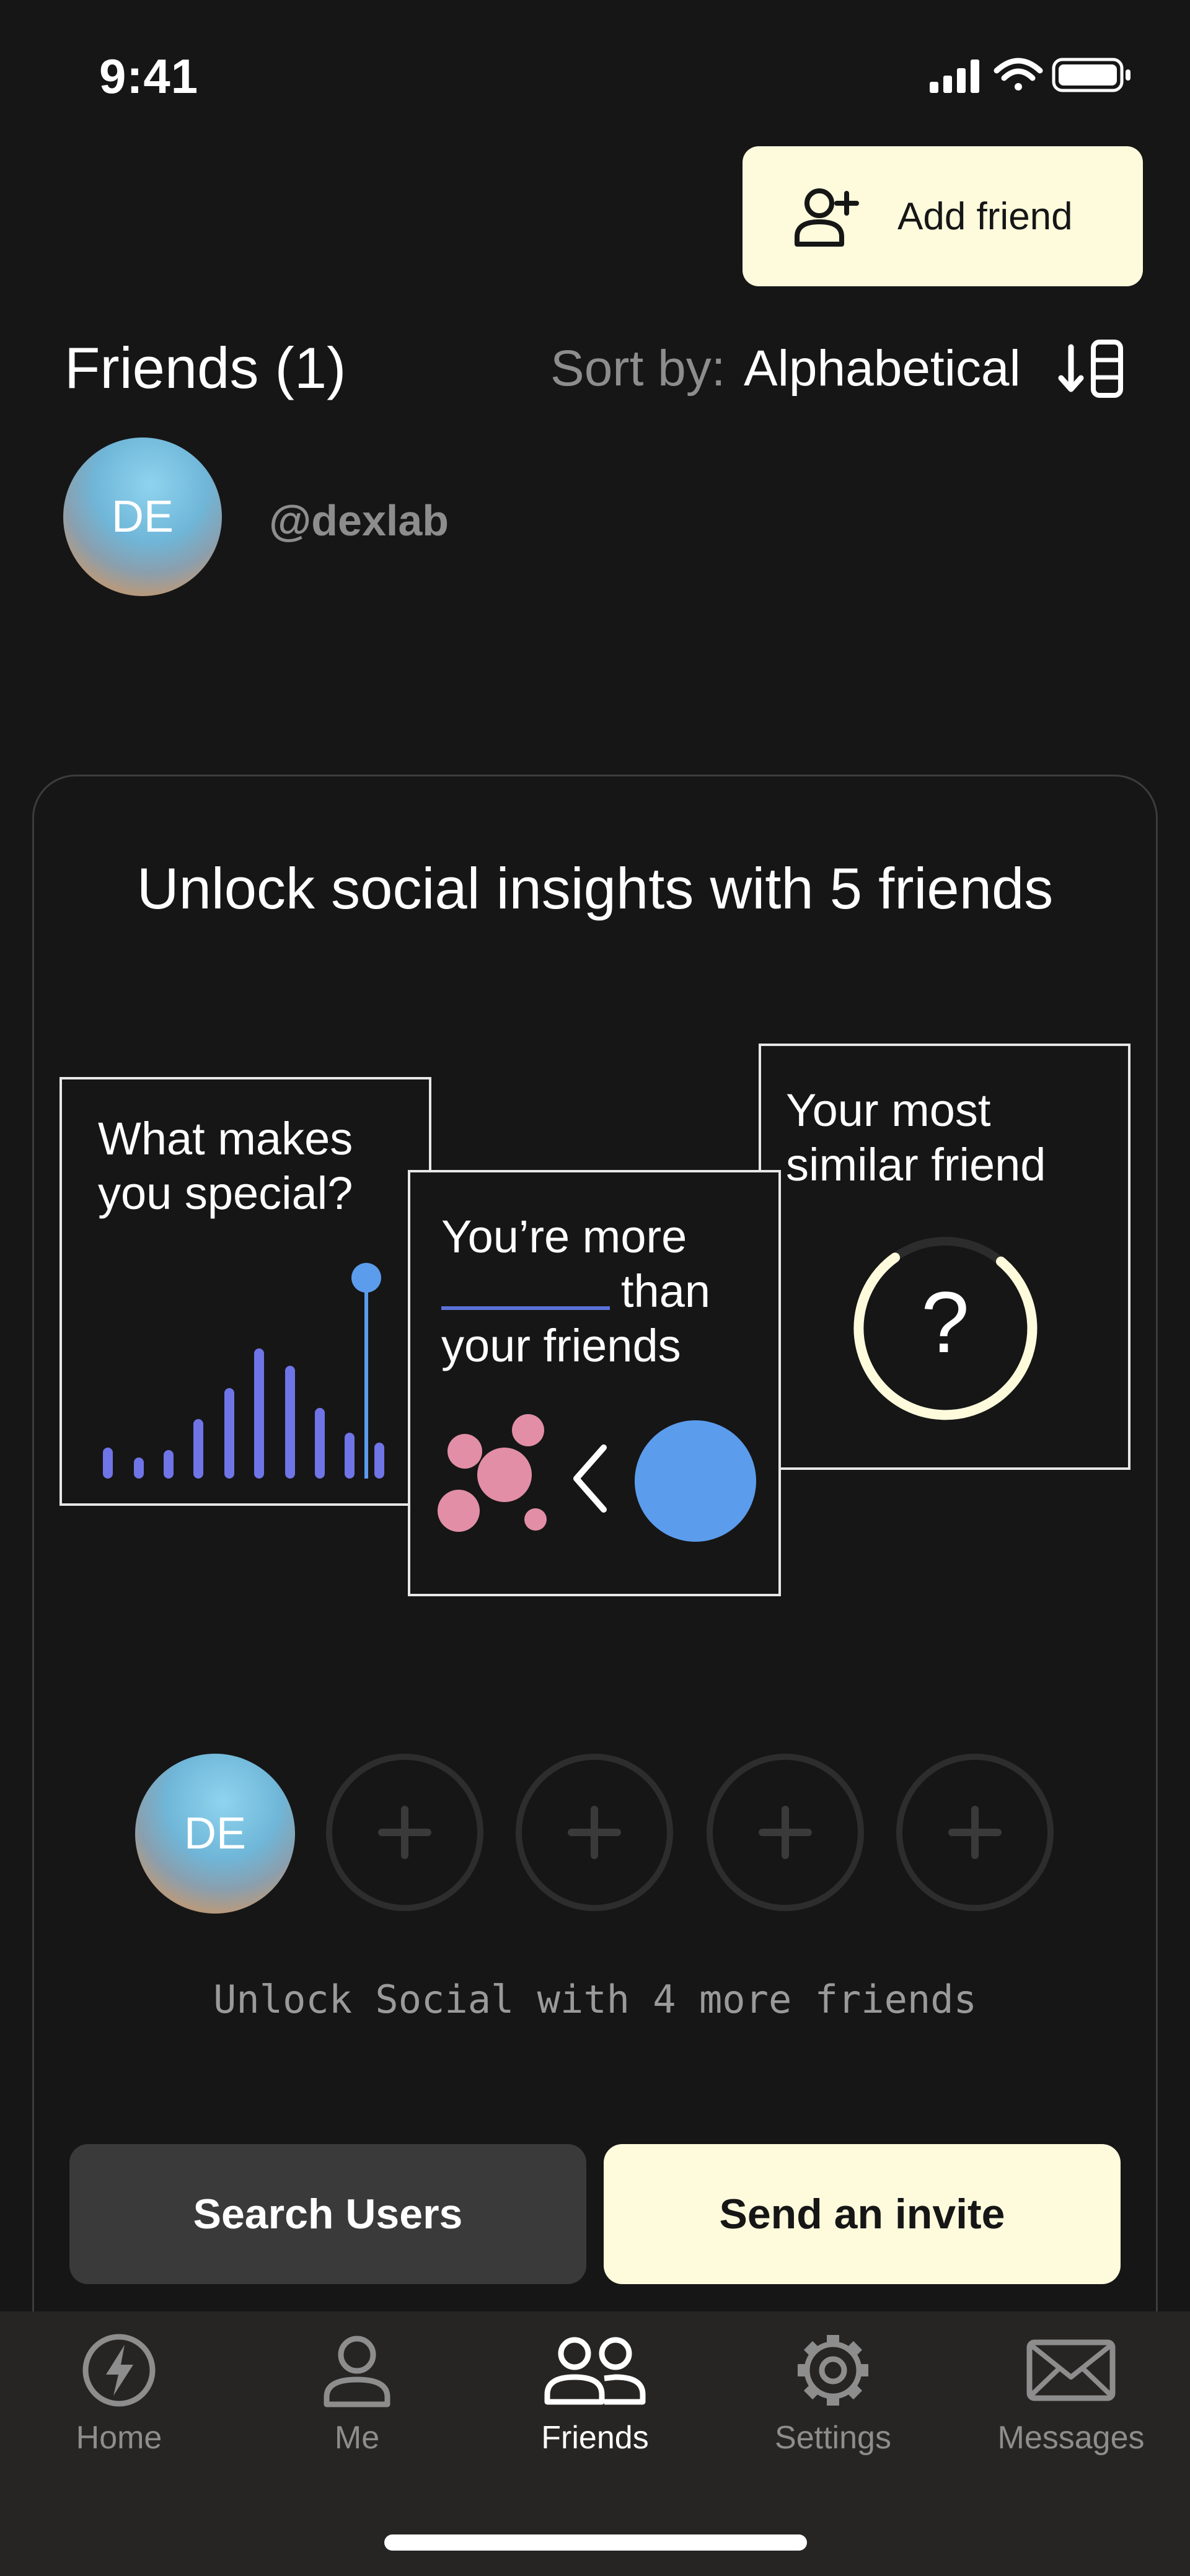 The image size is (1190, 2576). I want to click on slot-filled-avatar: DE, so click(215, 1834).